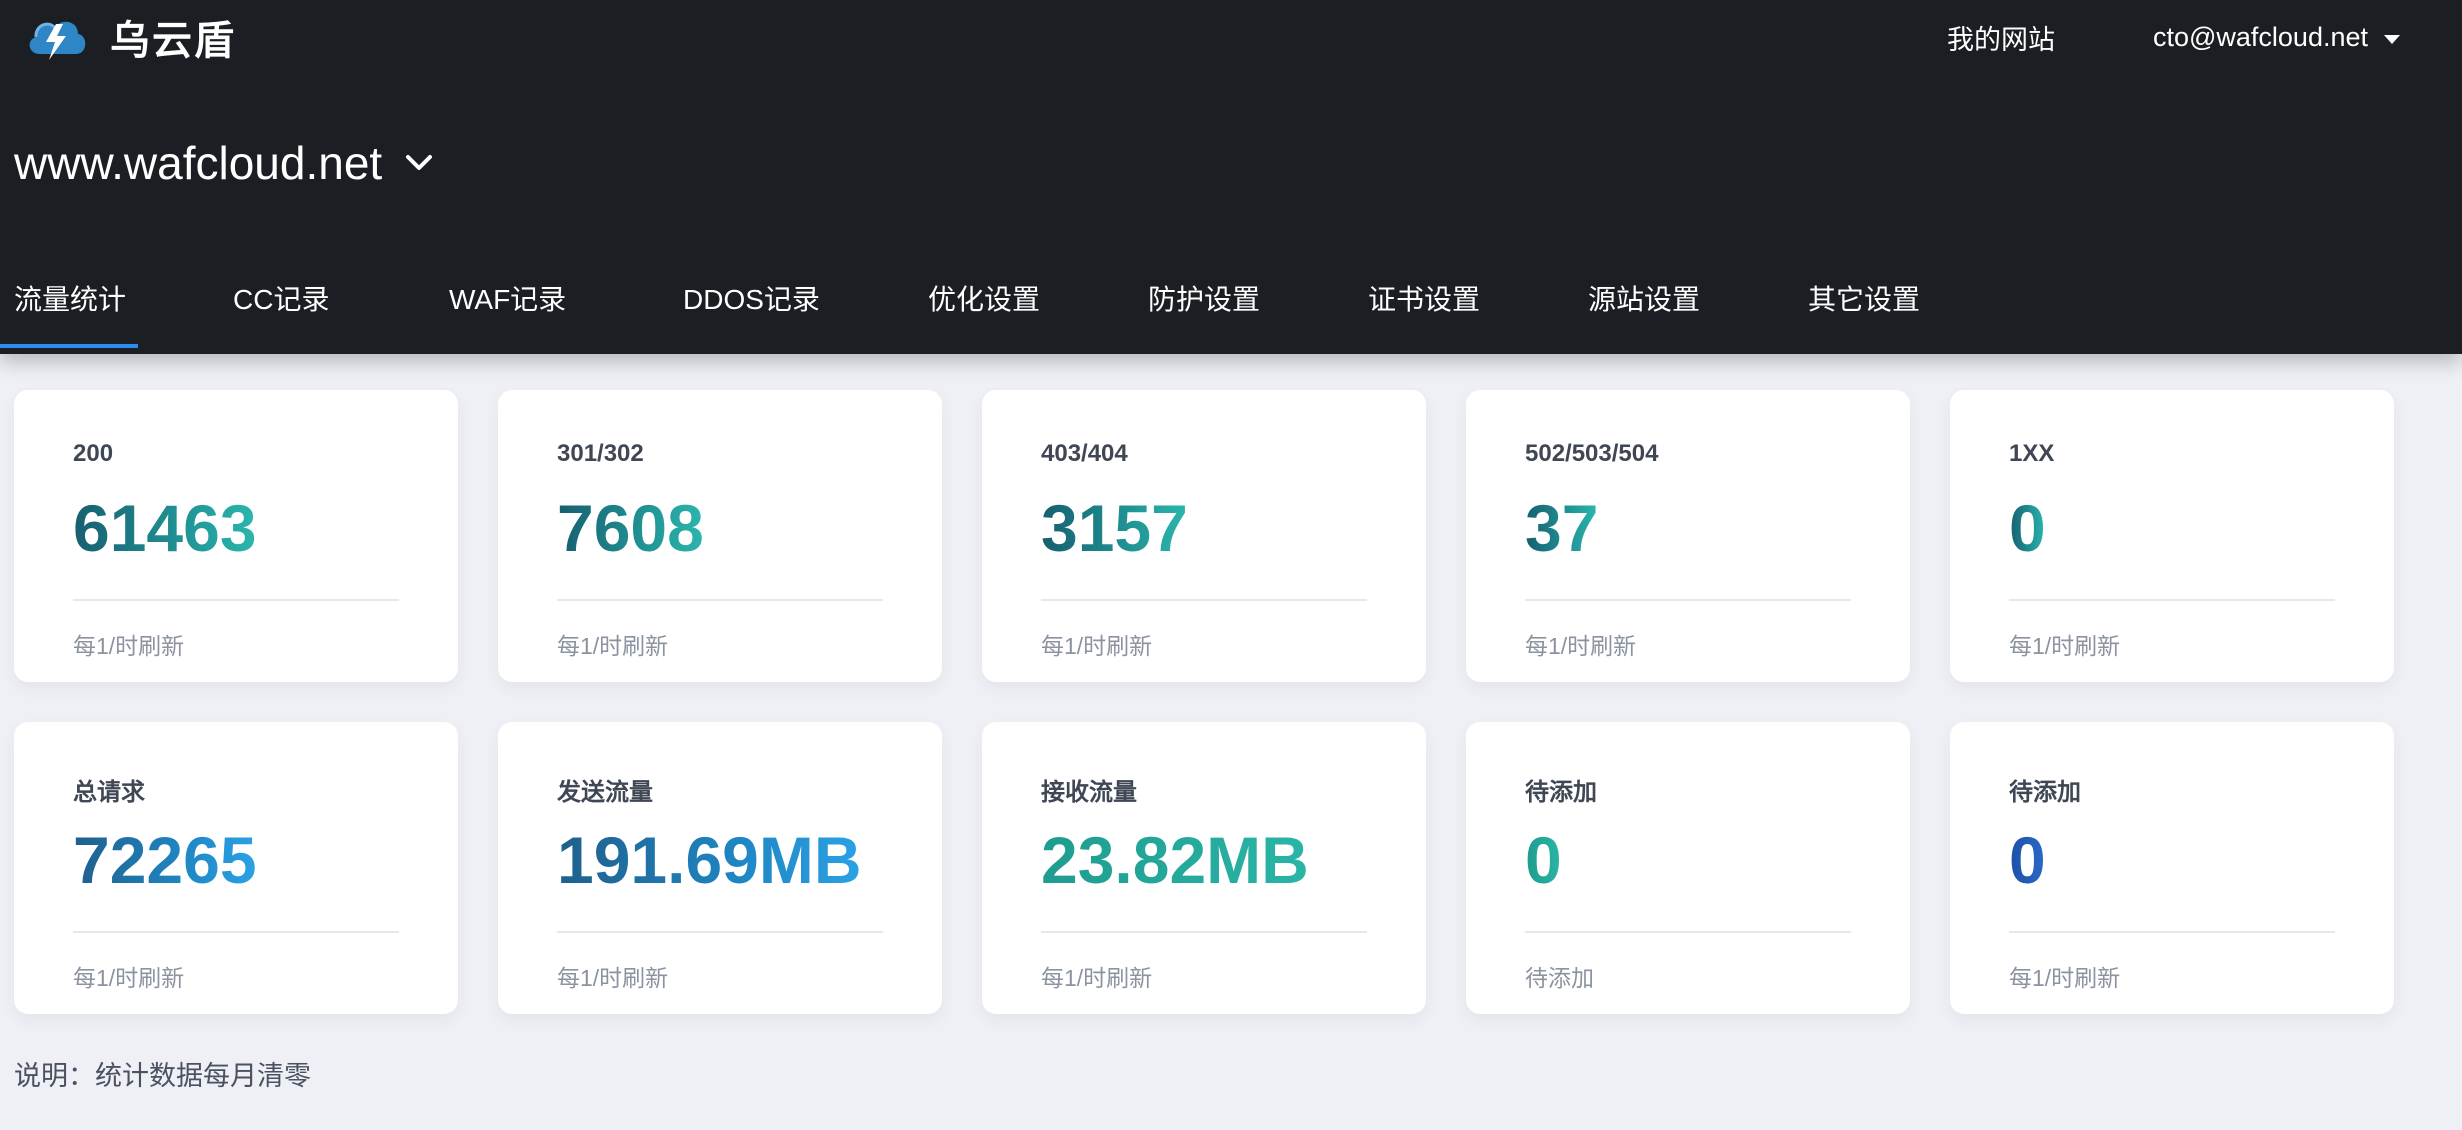 The width and height of the screenshot is (2462, 1130). Describe the element at coordinates (1688, 536) in the screenshot. I see `stat-card-502-503-504: 502/503/504 37 每1/时刷新` at that location.